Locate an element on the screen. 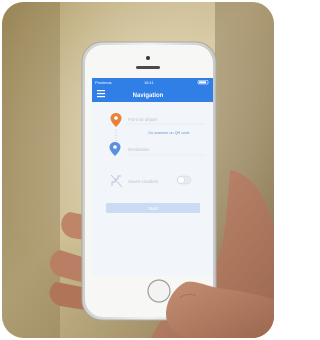 The height and width of the screenshot is (340, 320). stairs-toggle is located at coordinates (184, 180).